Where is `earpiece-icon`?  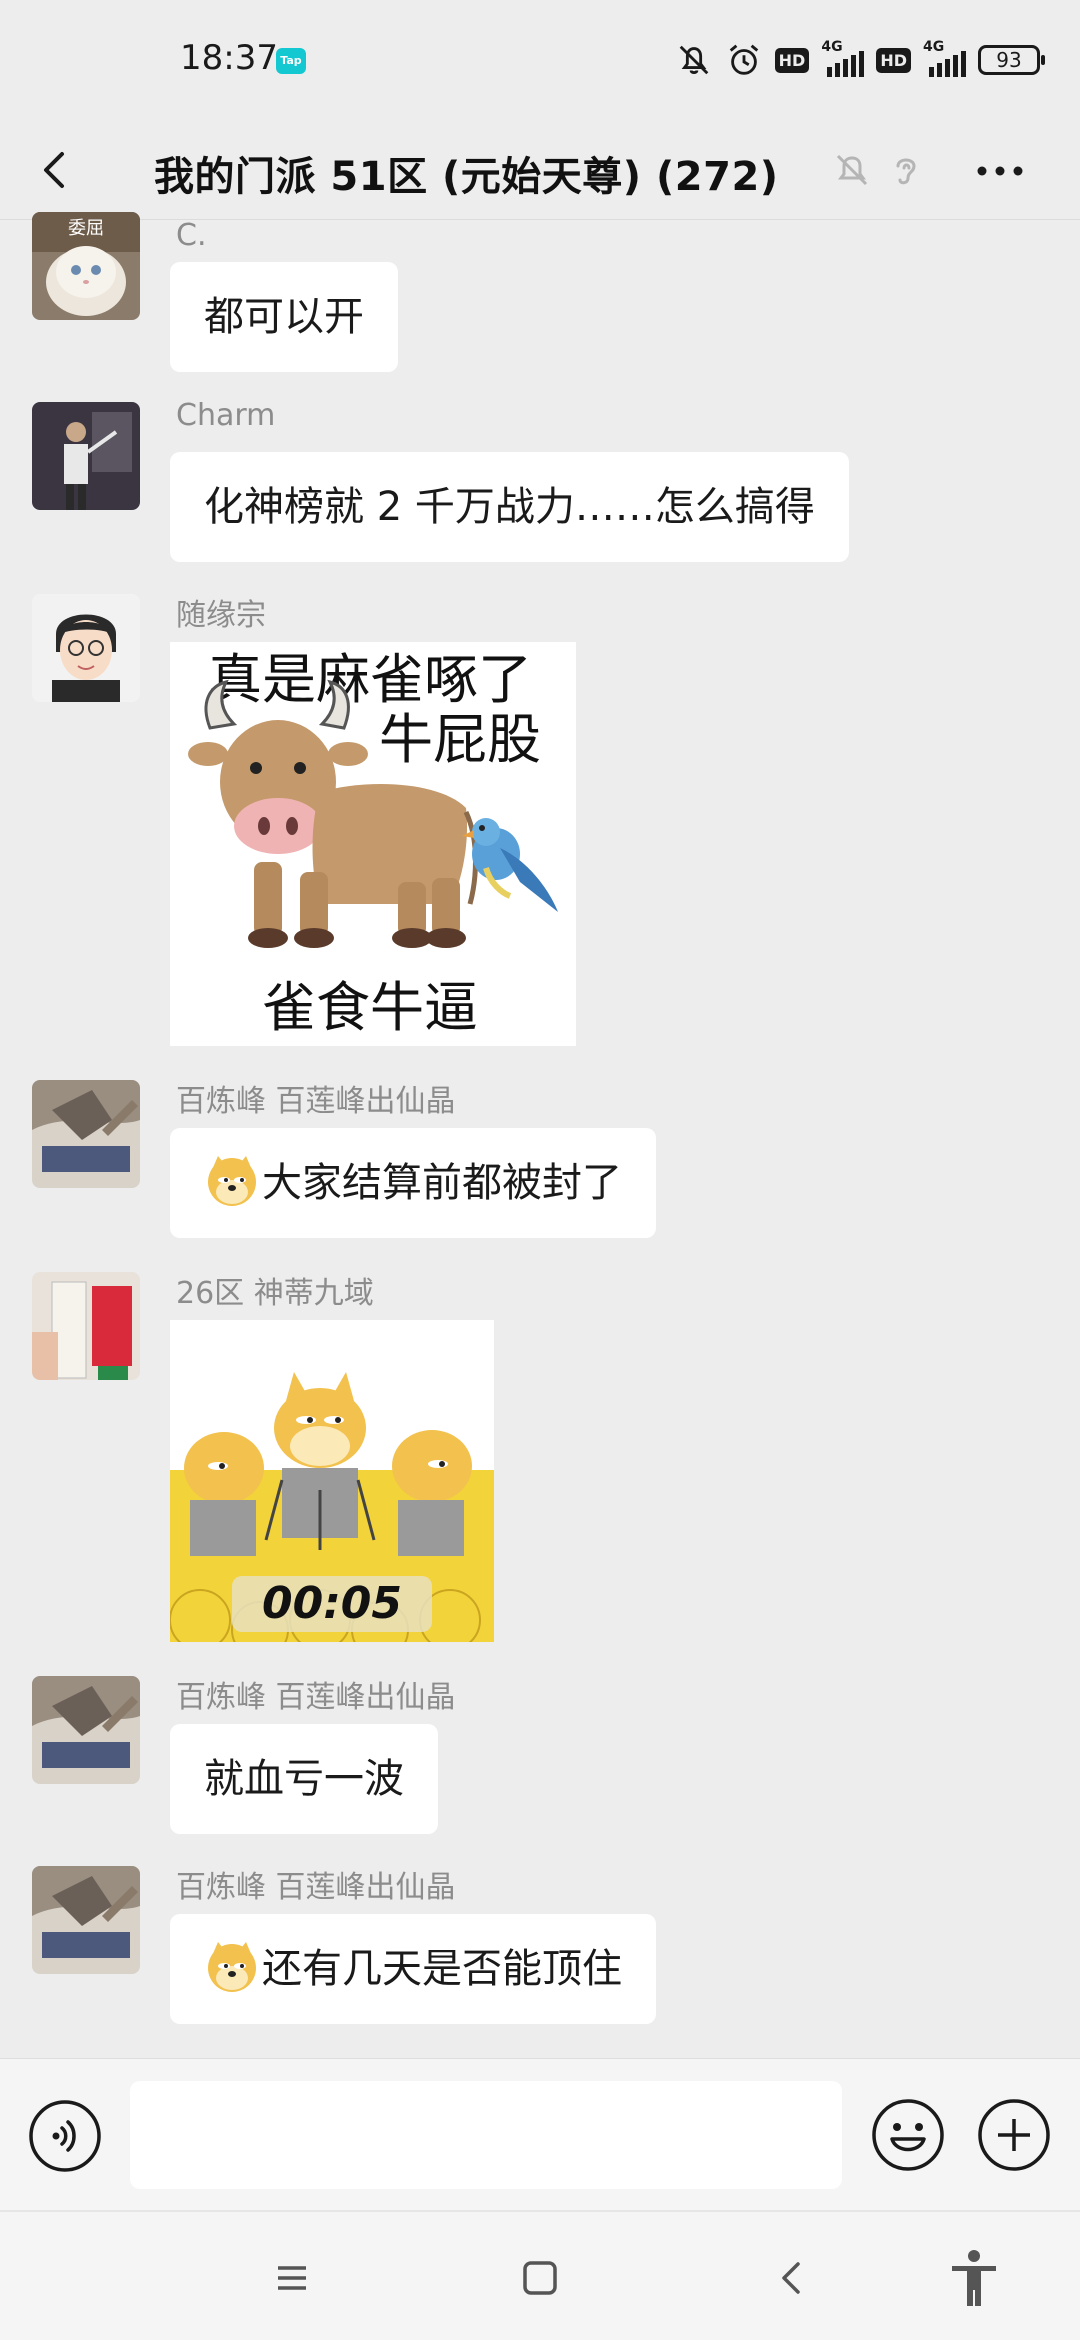 earpiece-icon is located at coordinates (906, 171).